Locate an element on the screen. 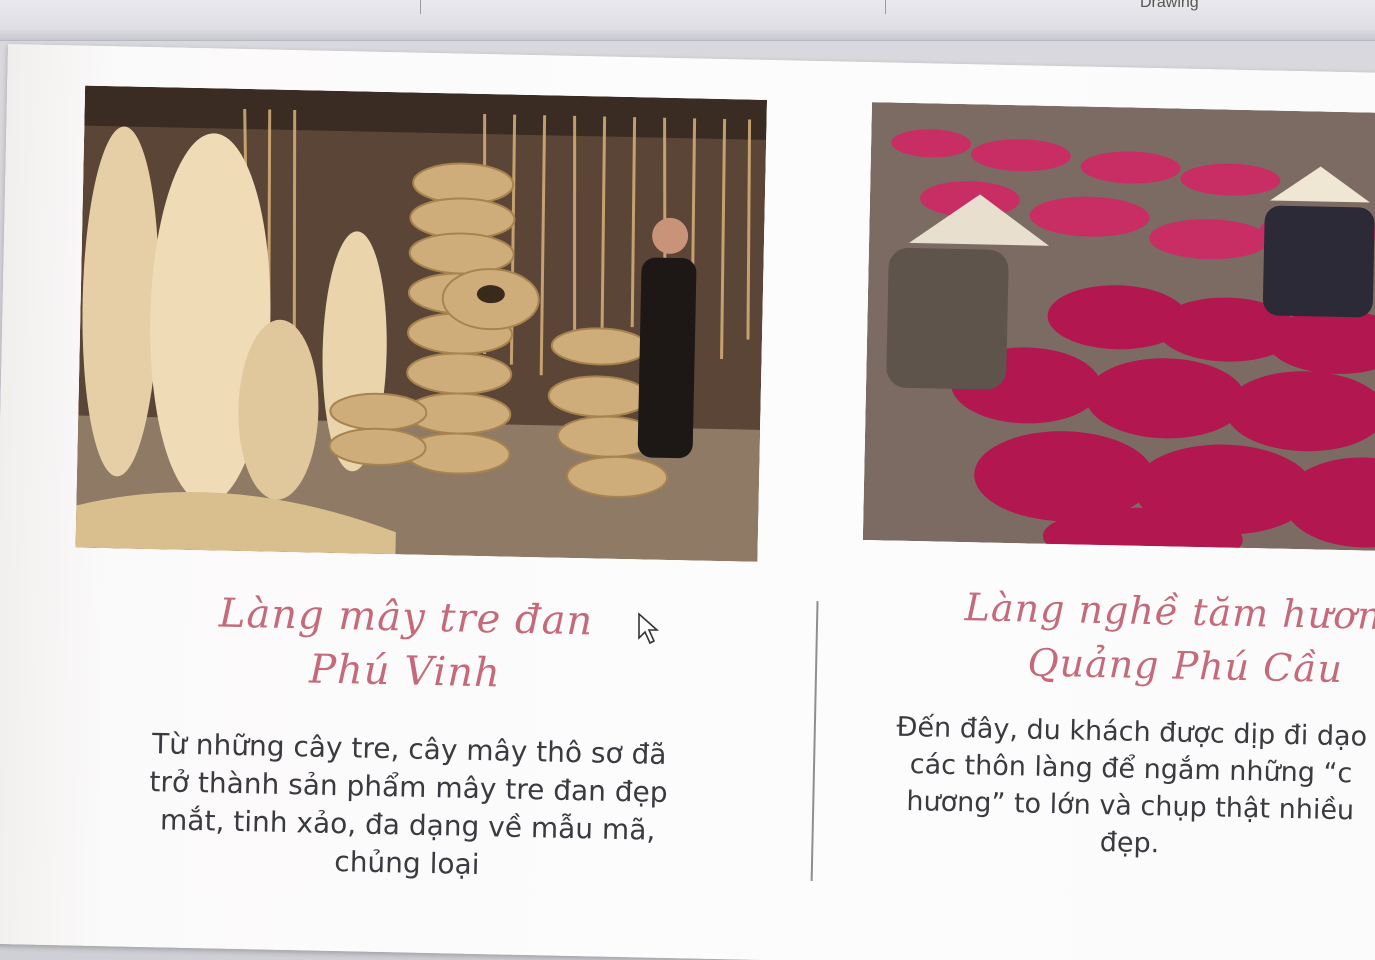 The width and height of the screenshot is (1375, 960). card-divider is located at coordinates (814, 741).